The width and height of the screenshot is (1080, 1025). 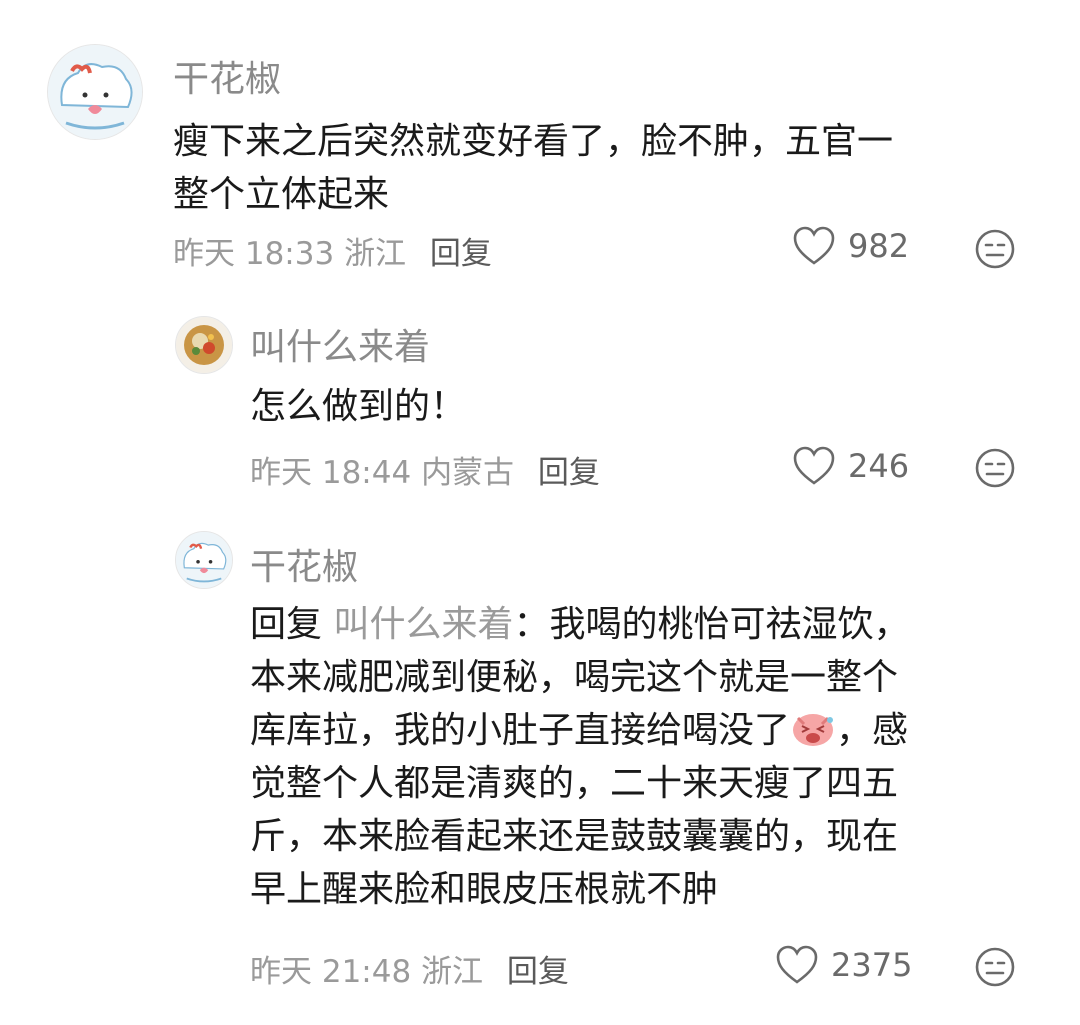 What do you see at coordinates (468, 473) in the screenshot?
I see `location: 内蒙古` at bounding box center [468, 473].